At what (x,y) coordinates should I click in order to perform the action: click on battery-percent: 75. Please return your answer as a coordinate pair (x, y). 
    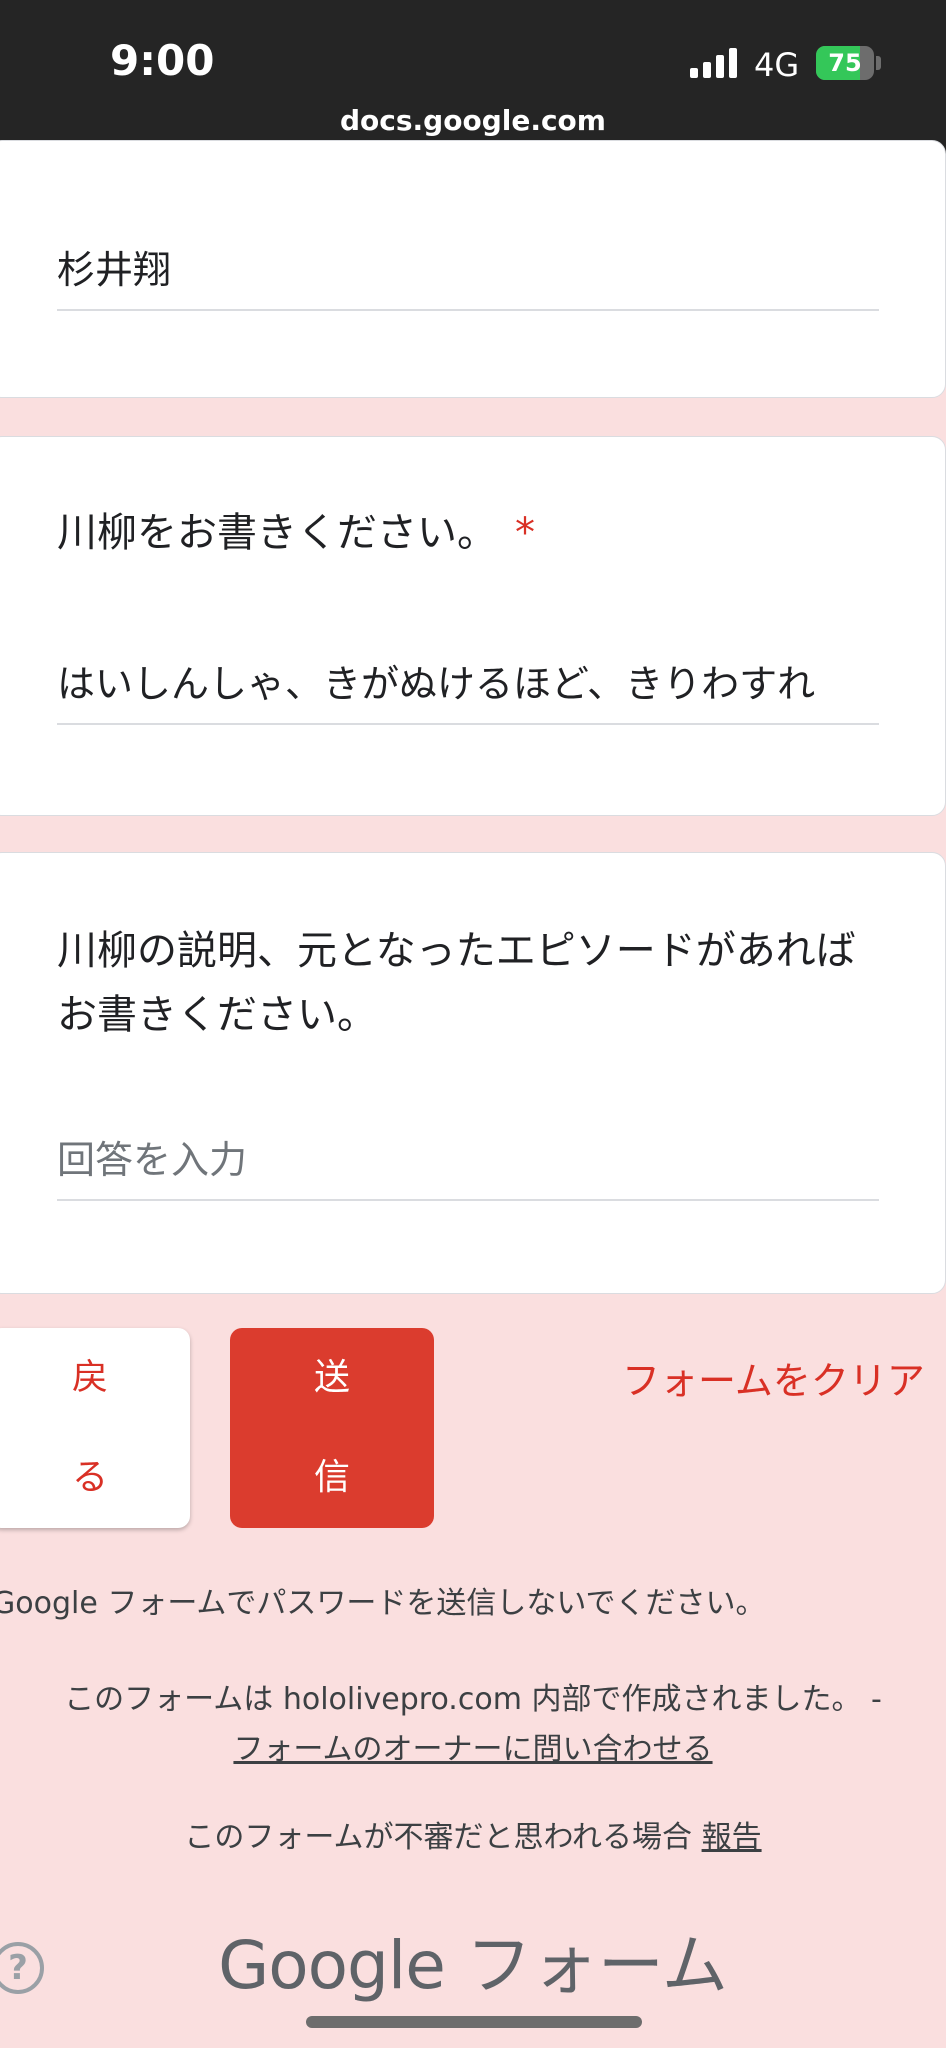
    Looking at the image, I should click on (845, 63).